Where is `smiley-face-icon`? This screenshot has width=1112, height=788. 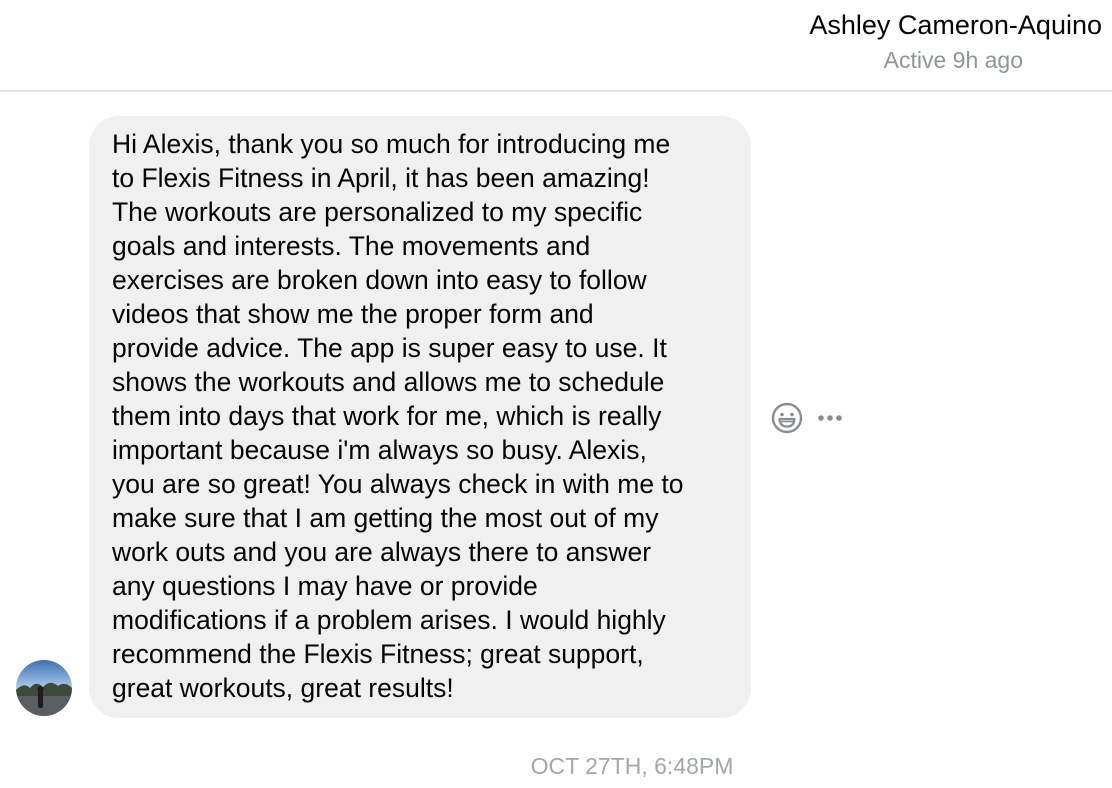 smiley-face-icon is located at coordinates (787, 418).